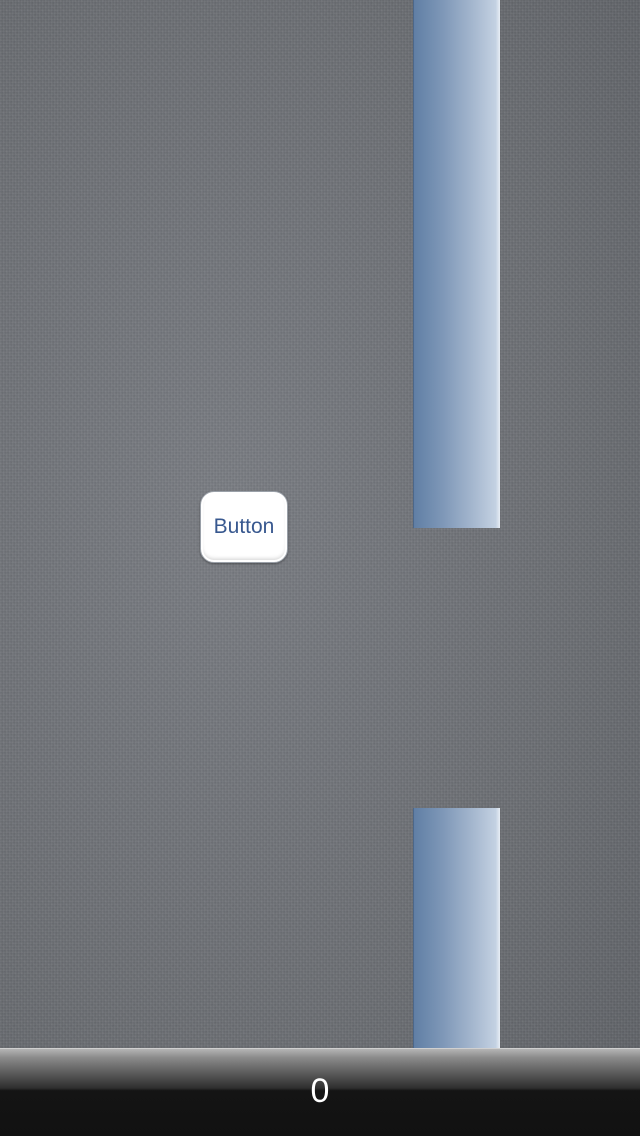  What do you see at coordinates (456, 264) in the screenshot?
I see `pipe-top` at bounding box center [456, 264].